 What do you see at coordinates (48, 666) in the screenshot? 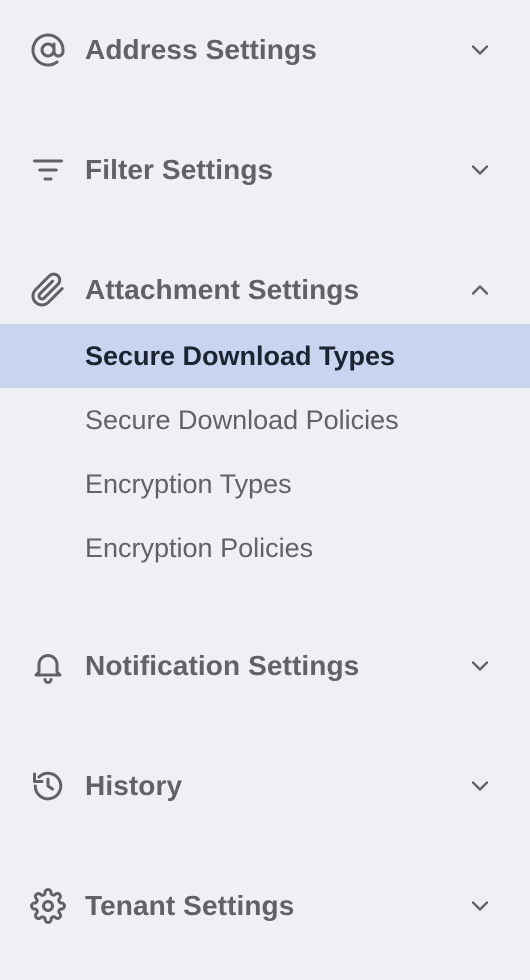
I see `bell-icon` at bounding box center [48, 666].